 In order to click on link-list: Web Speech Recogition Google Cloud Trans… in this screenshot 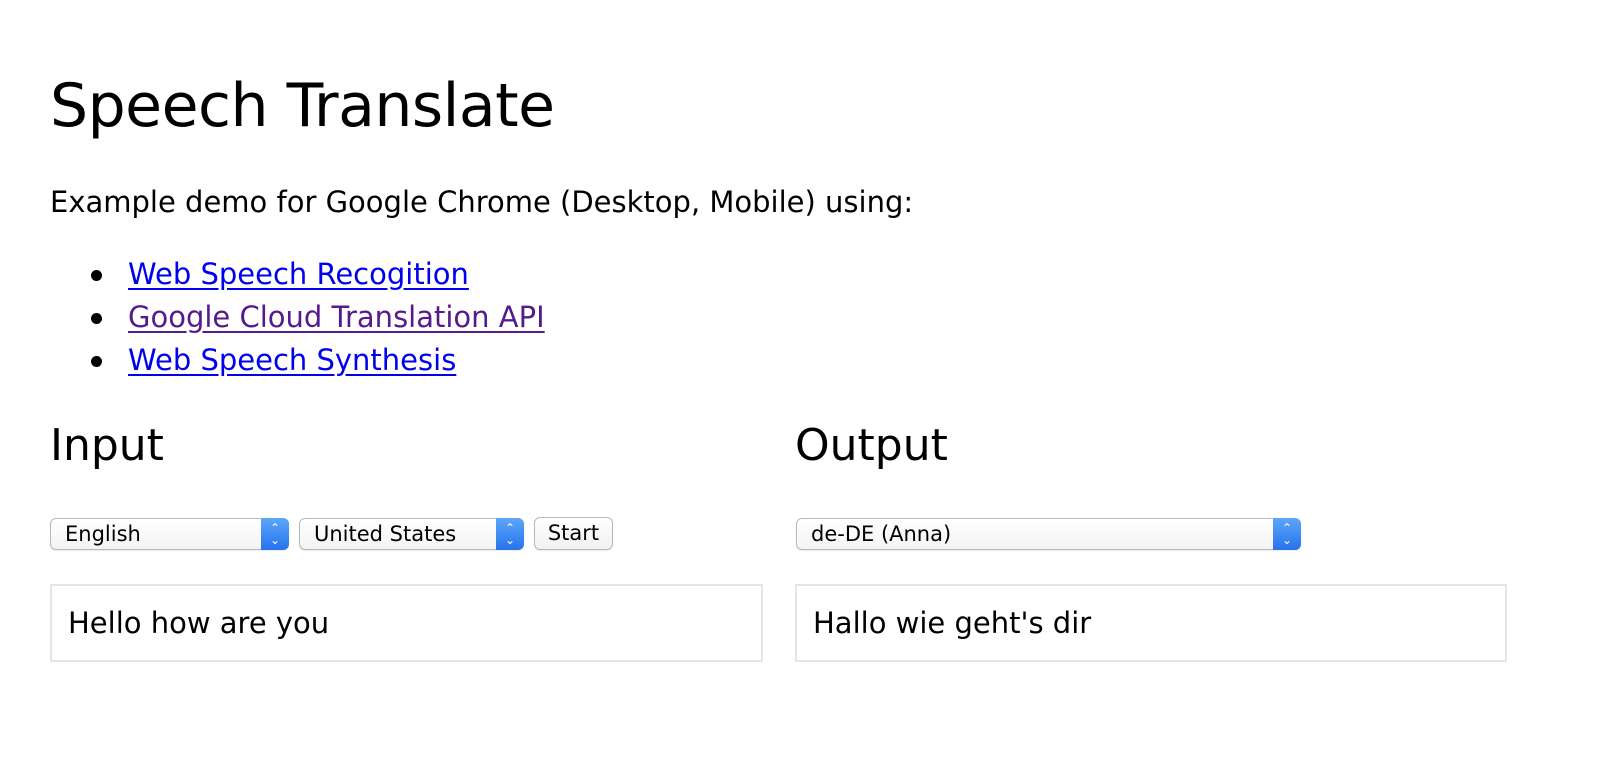, I will do `click(297, 317)`.